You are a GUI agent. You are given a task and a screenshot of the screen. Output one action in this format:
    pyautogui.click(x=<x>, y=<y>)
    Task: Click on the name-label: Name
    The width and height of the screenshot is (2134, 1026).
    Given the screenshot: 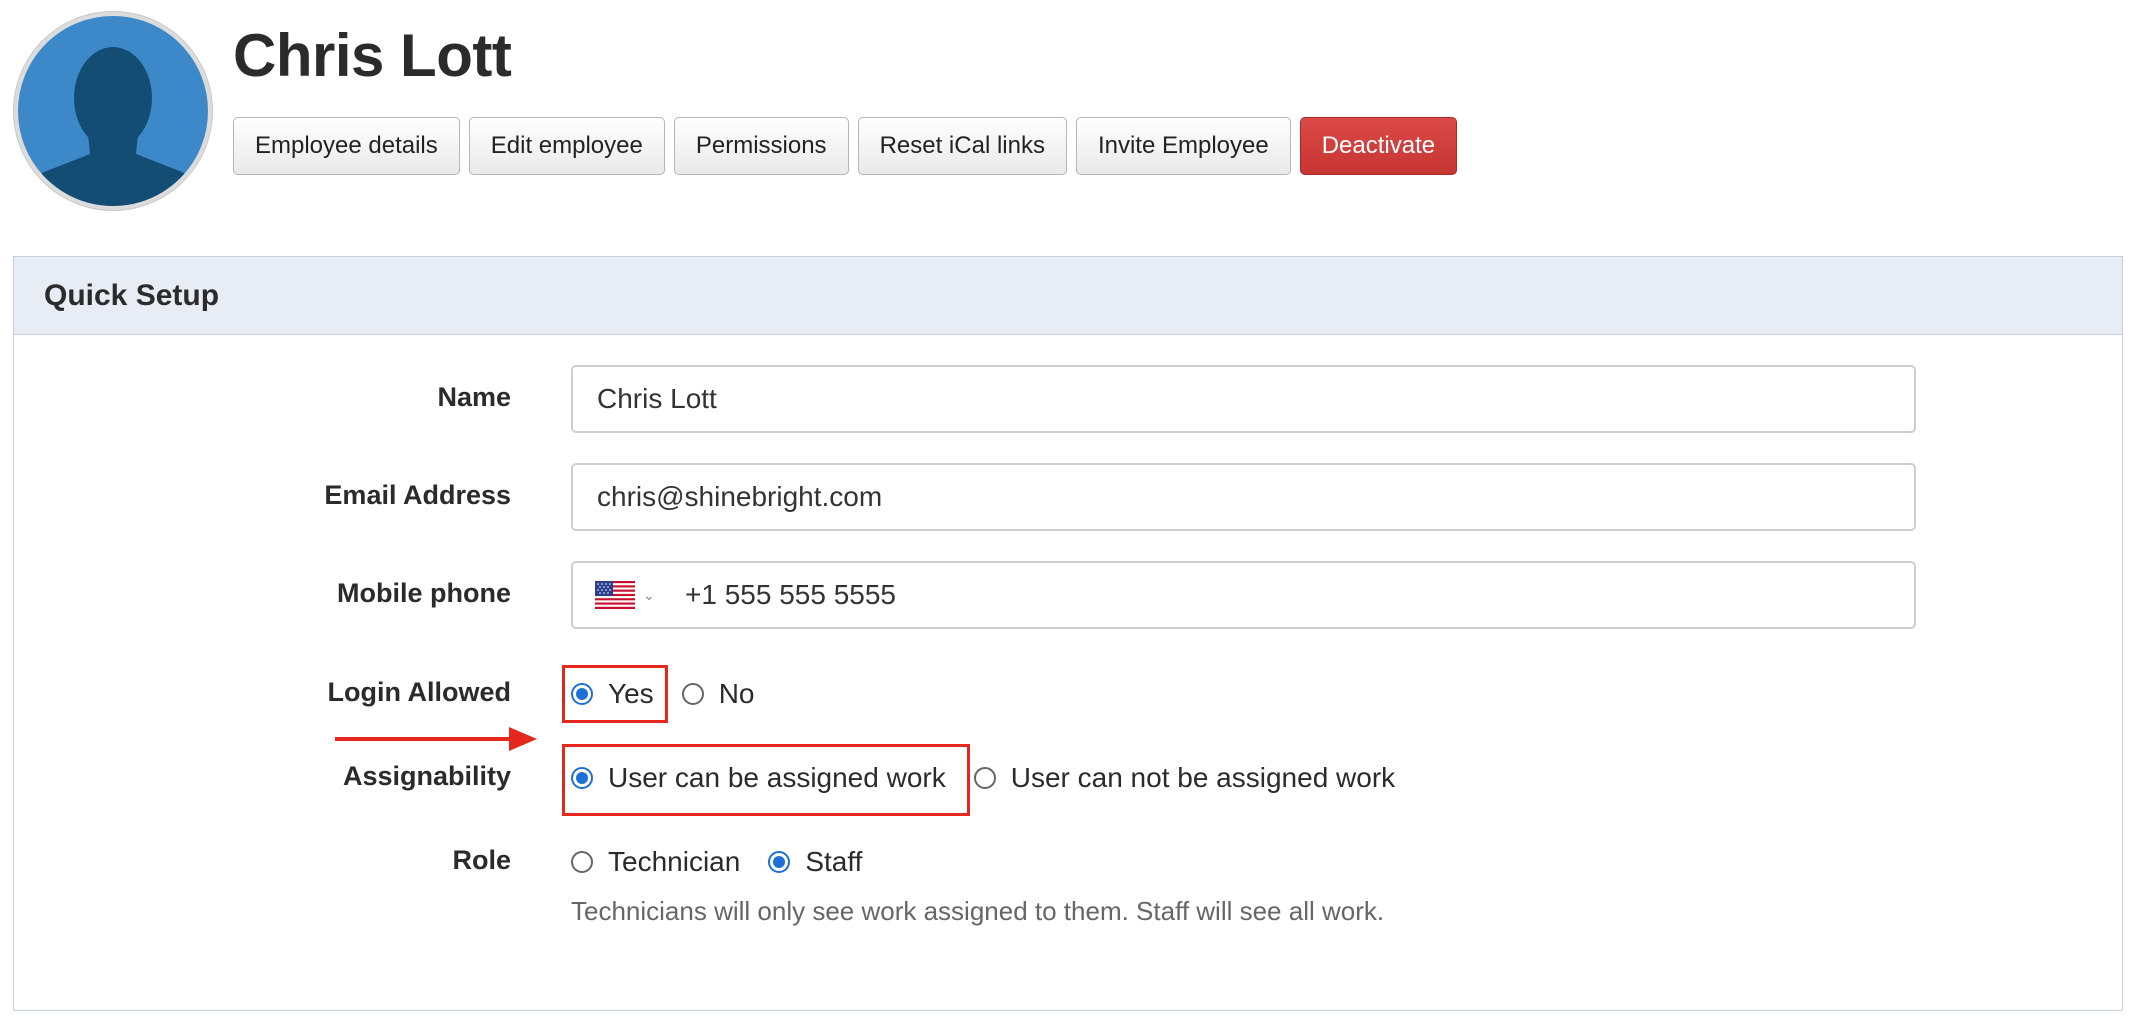 What is the action you would take?
    pyautogui.click(x=474, y=397)
    